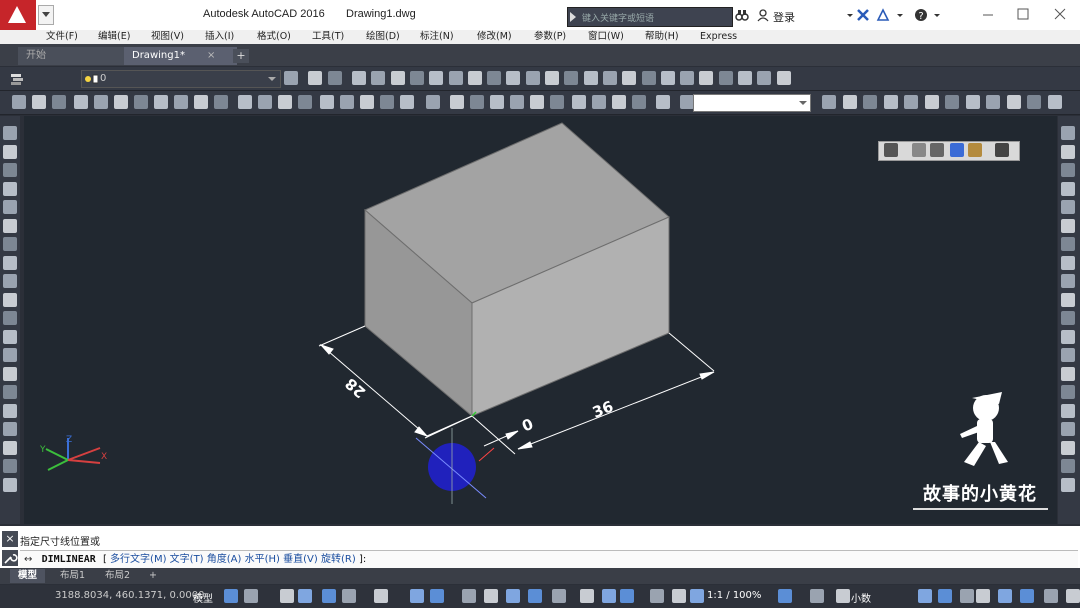 The width and height of the screenshot is (1080, 608). What do you see at coordinates (138, 559) in the screenshot?
I see `option-mtext: 多行文字(M)` at bounding box center [138, 559].